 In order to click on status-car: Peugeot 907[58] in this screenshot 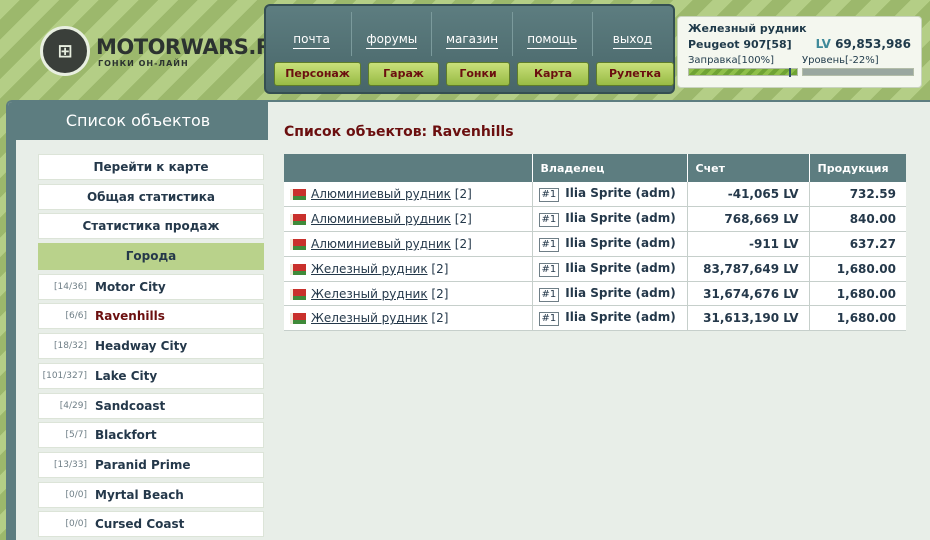, I will do `click(740, 44)`.